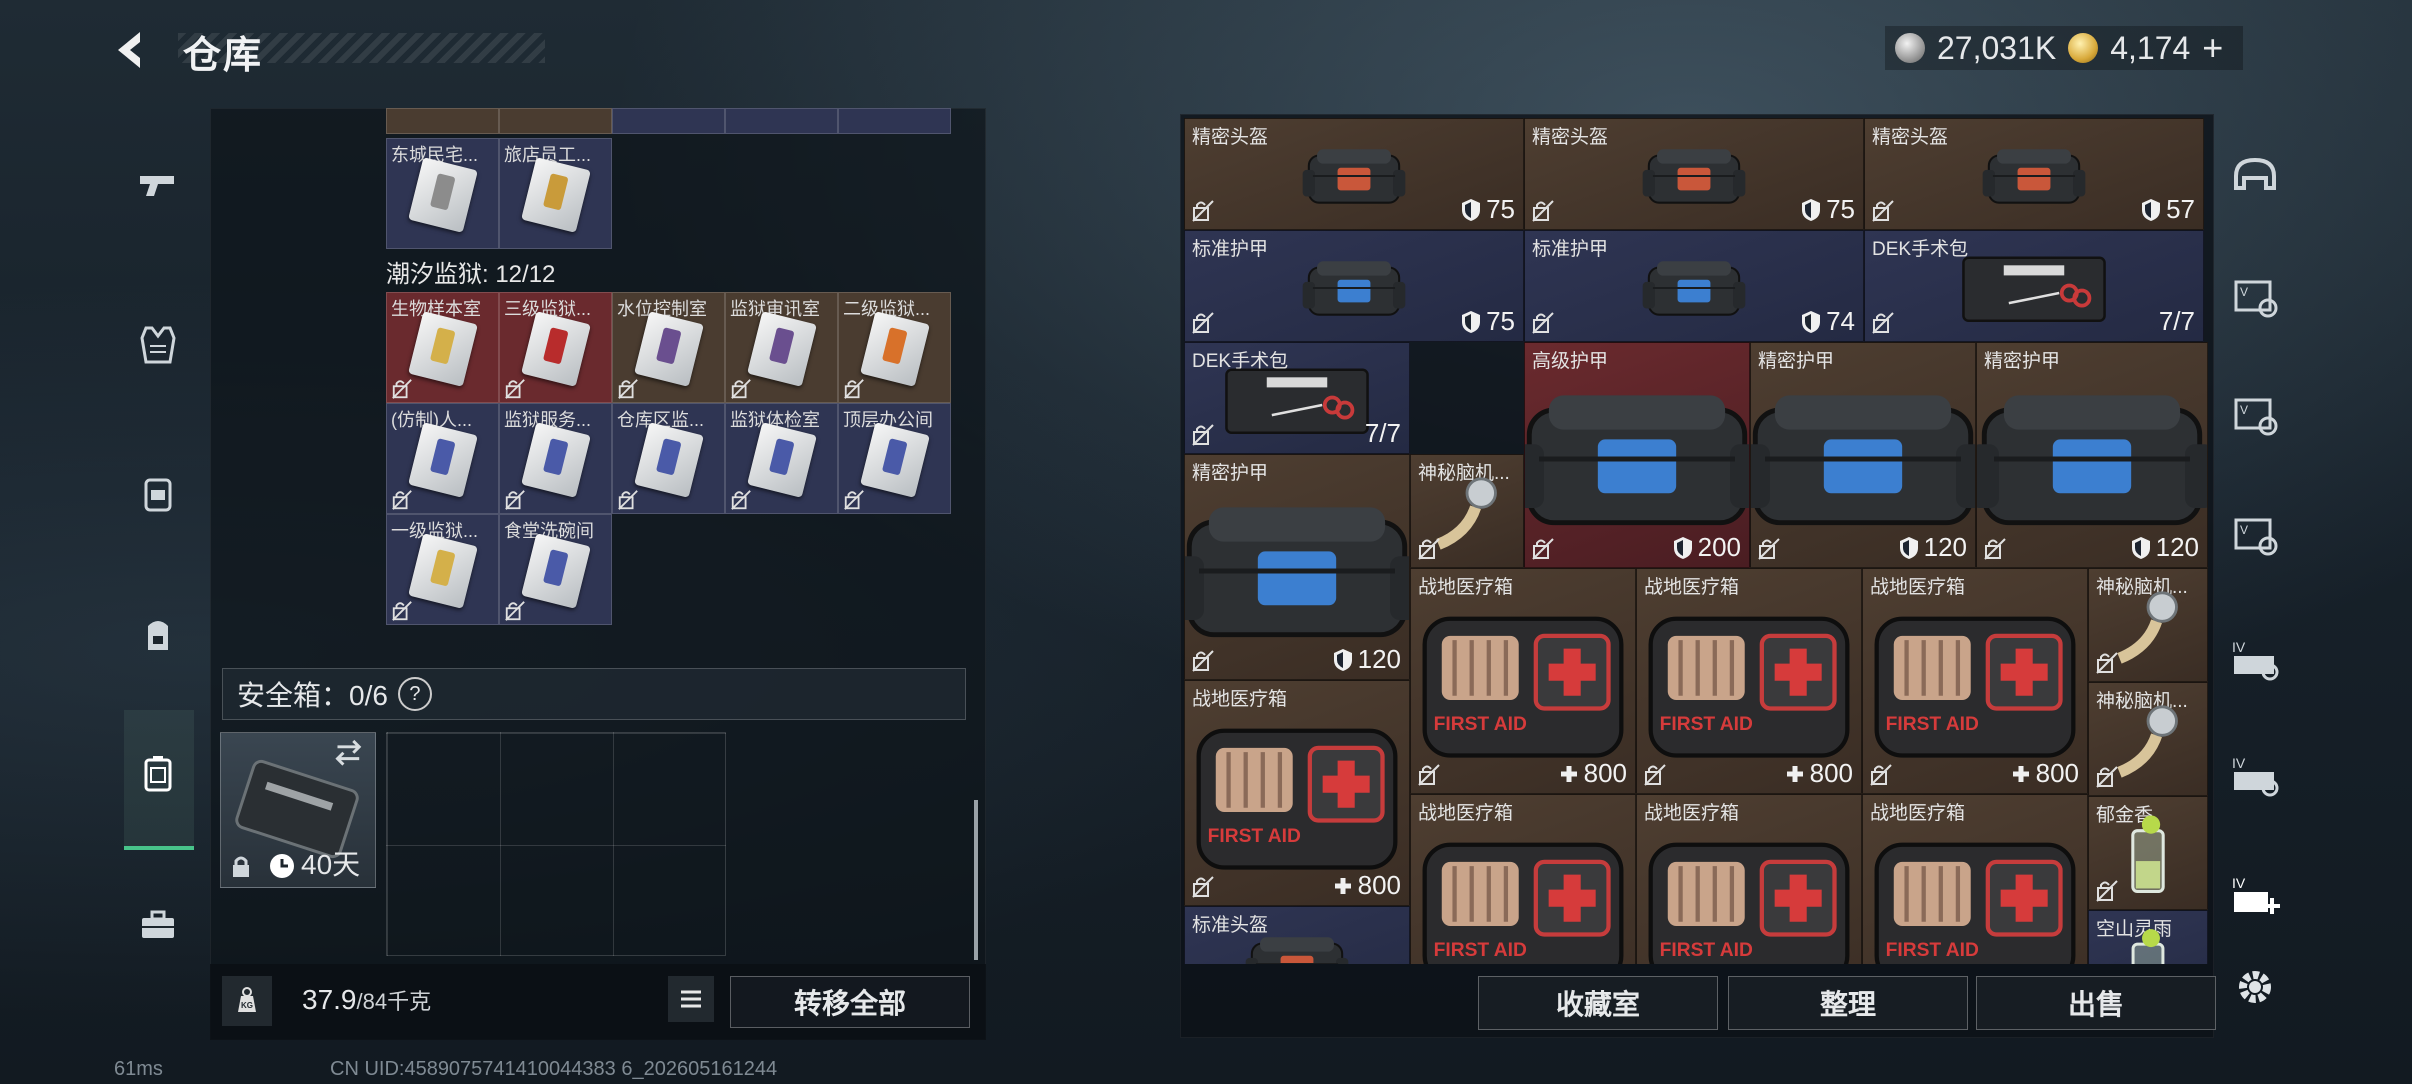 The height and width of the screenshot is (1084, 2412). What do you see at coordinates (1794, 773) in the screenshot?
I see `heal-plus-icon` at bounding box center [1794, 773].